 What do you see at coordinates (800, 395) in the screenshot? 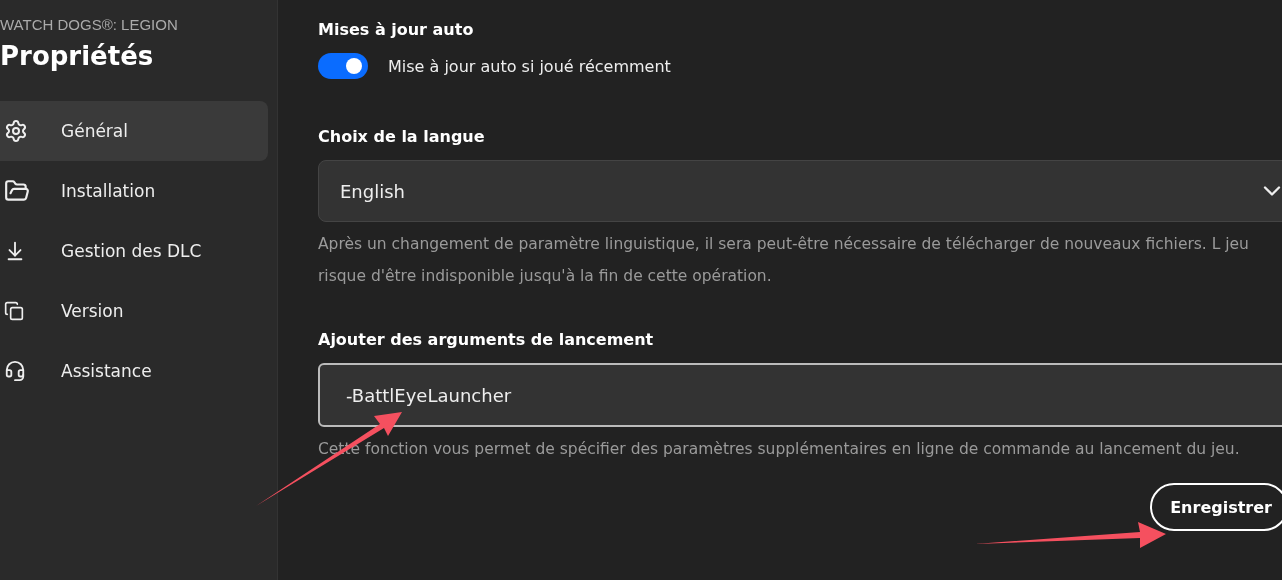
I see `input-field: -BattlEyeLauncher` at bounding box center [800, 395].